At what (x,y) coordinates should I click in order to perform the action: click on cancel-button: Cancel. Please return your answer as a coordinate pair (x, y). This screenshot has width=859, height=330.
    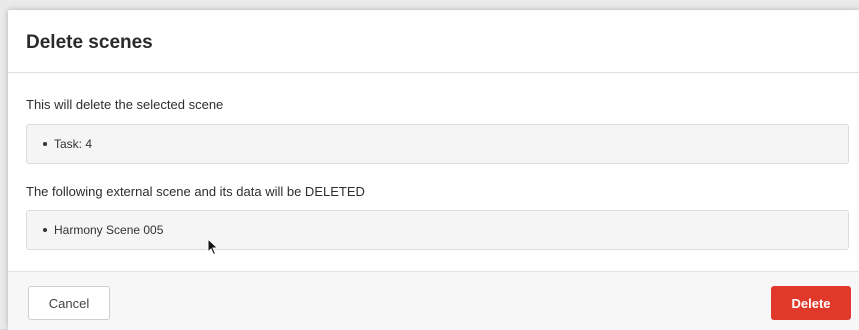
    Looking at the image, I should click on (69, 303).